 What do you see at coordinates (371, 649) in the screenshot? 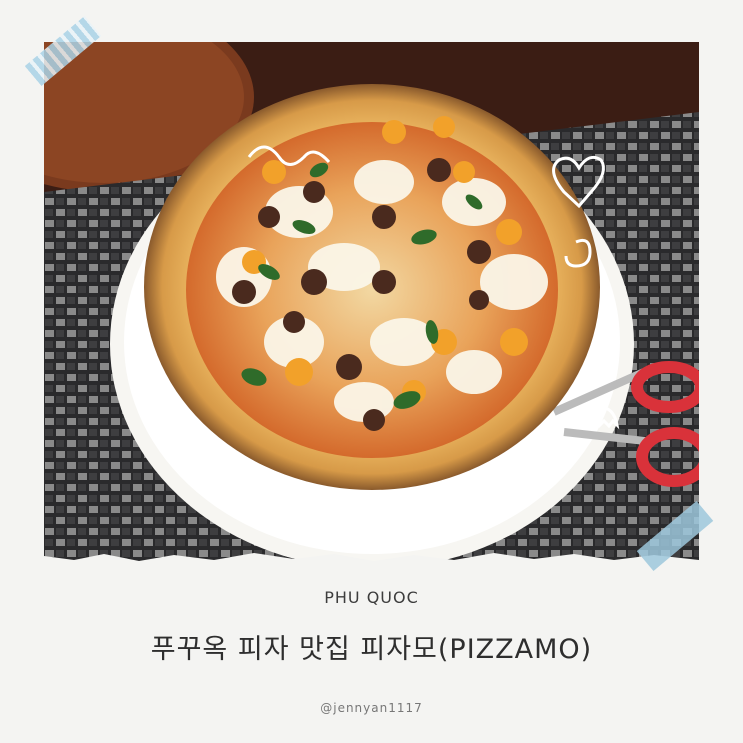
I see `post-title: 푸꾸옥 피자 맛집 피자모(PIZZAMO)` at bounding box center [371, 649].